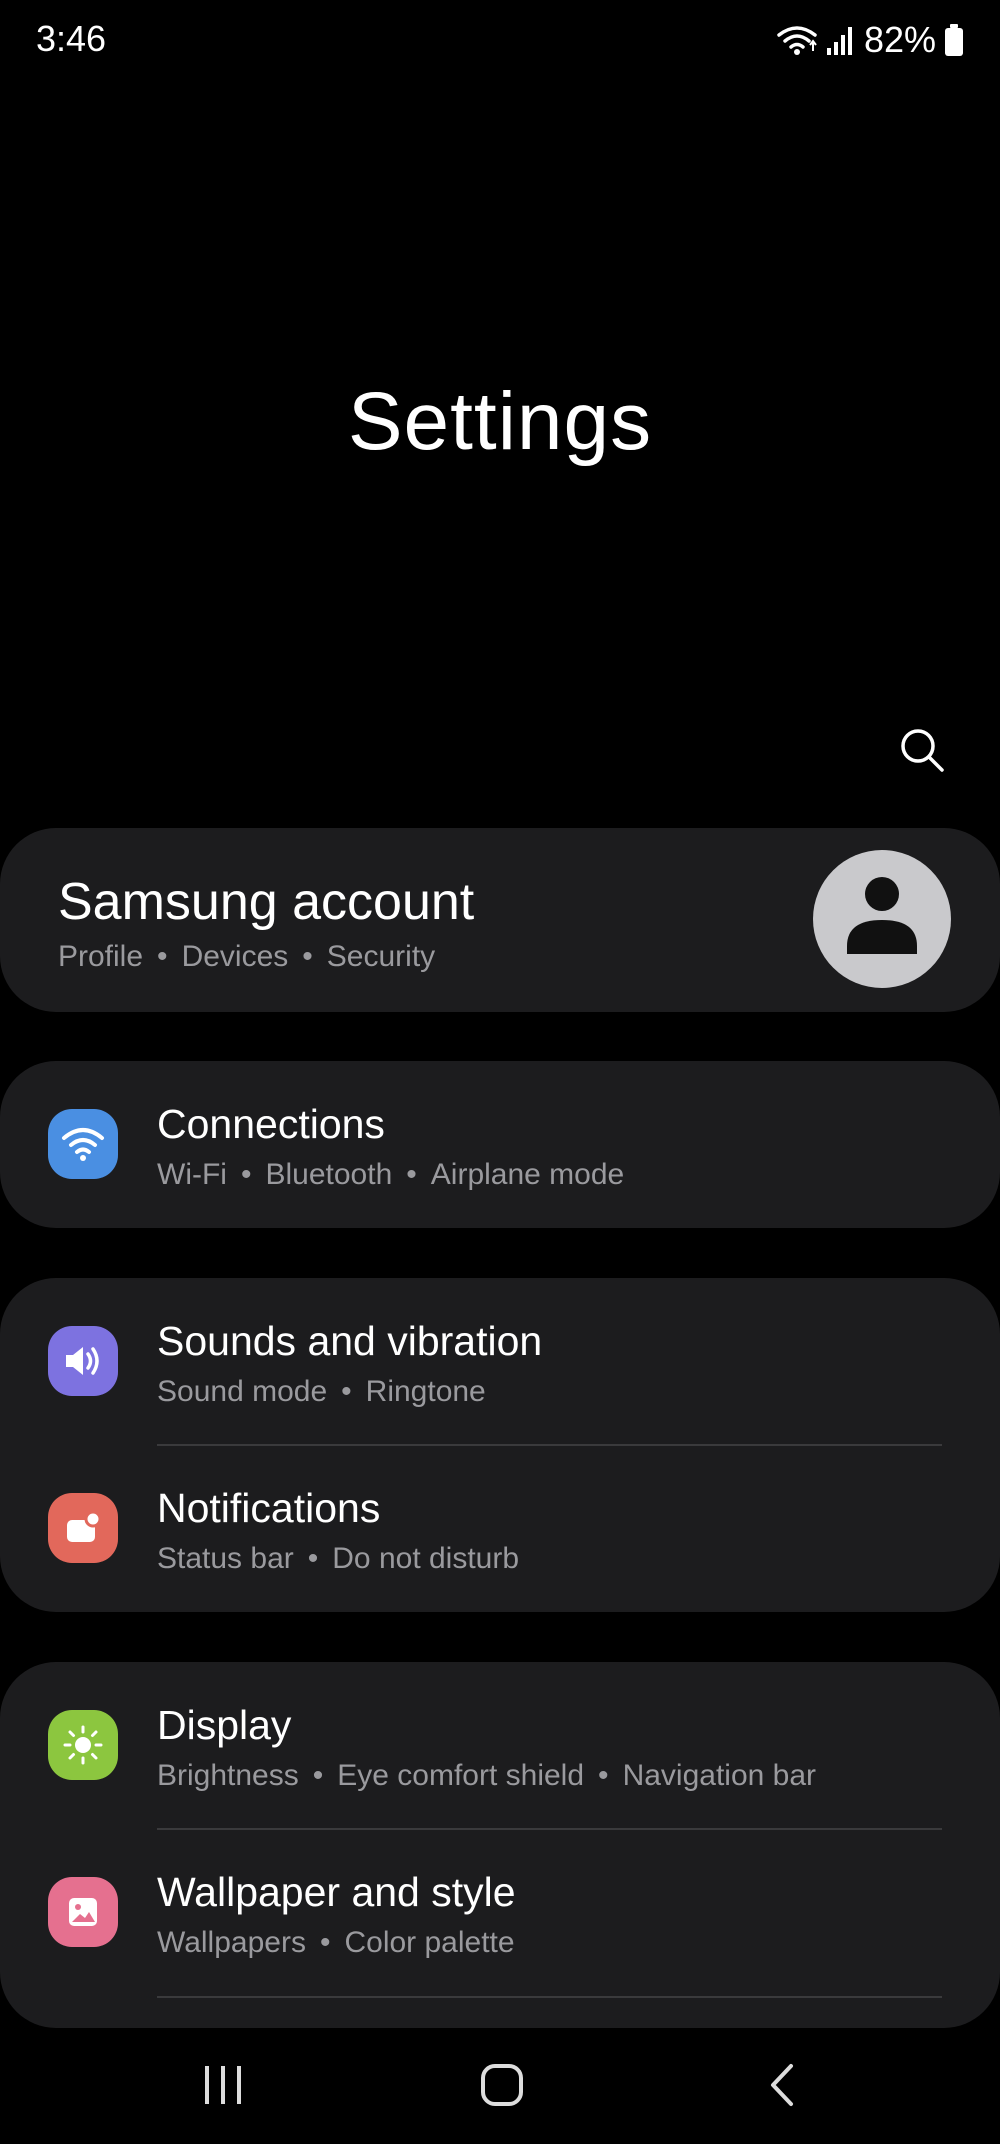 The width and height of the screenshot is (1000, 2144). I want to click on display-icon-tile, so click(83, 1745).